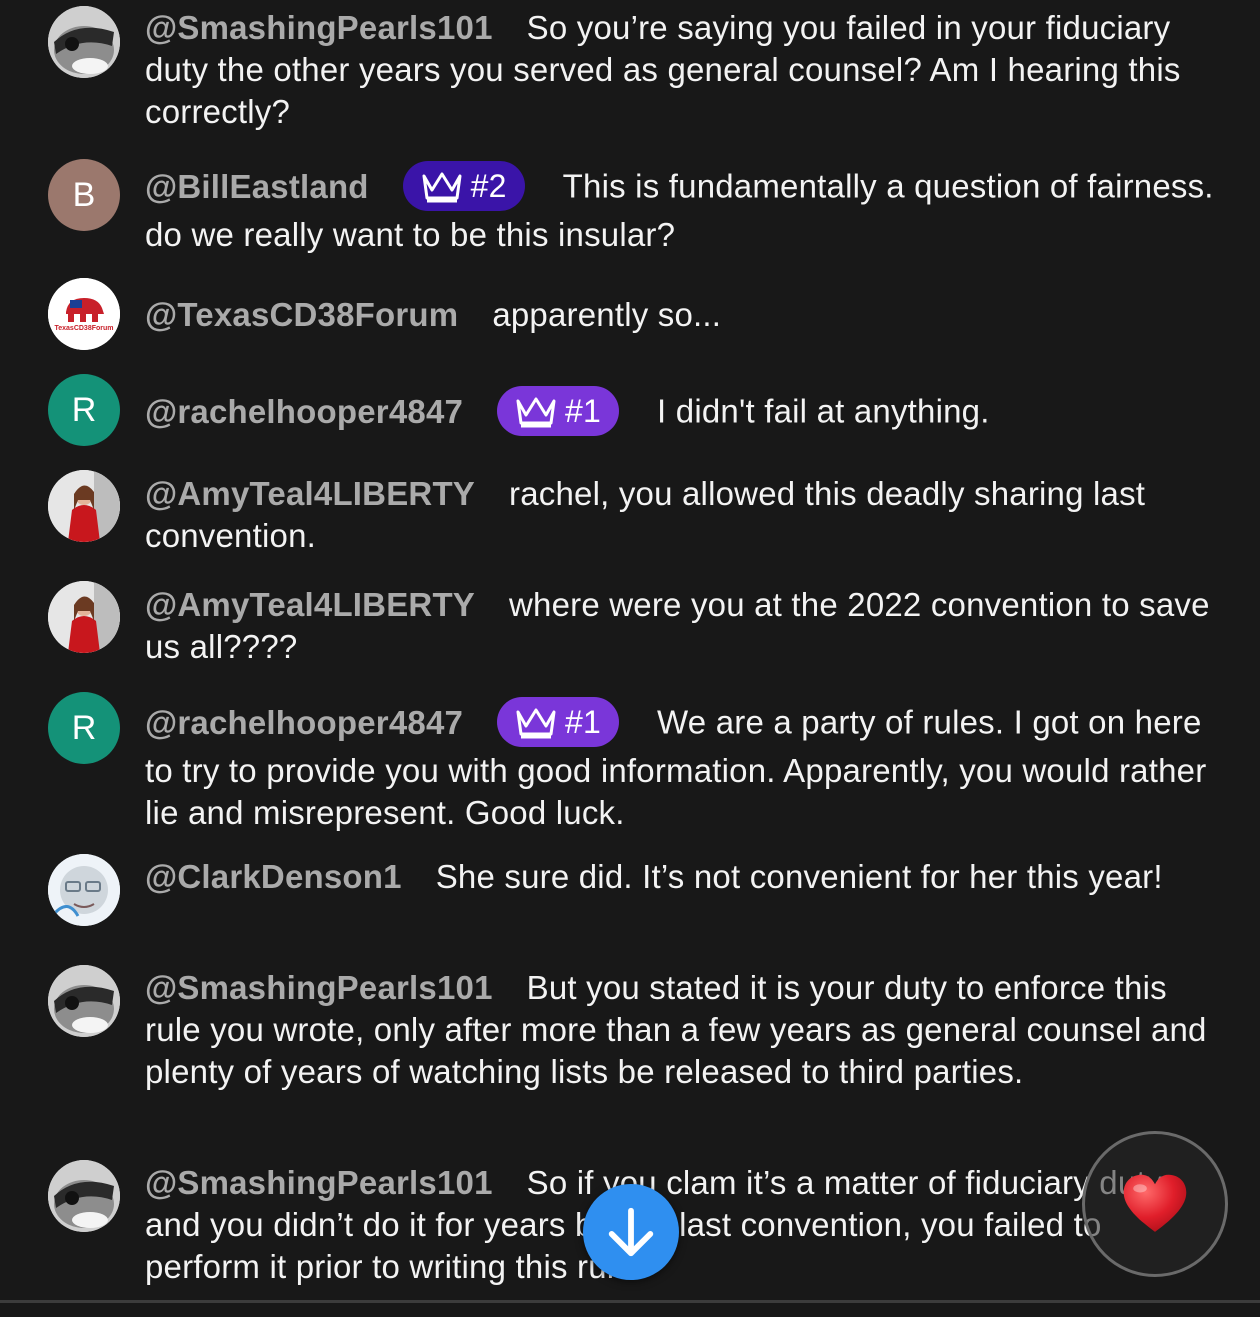 Image resolution: width=1260 pixels, height=1317 pixels. I want to click on divider, so click(630, 1301).